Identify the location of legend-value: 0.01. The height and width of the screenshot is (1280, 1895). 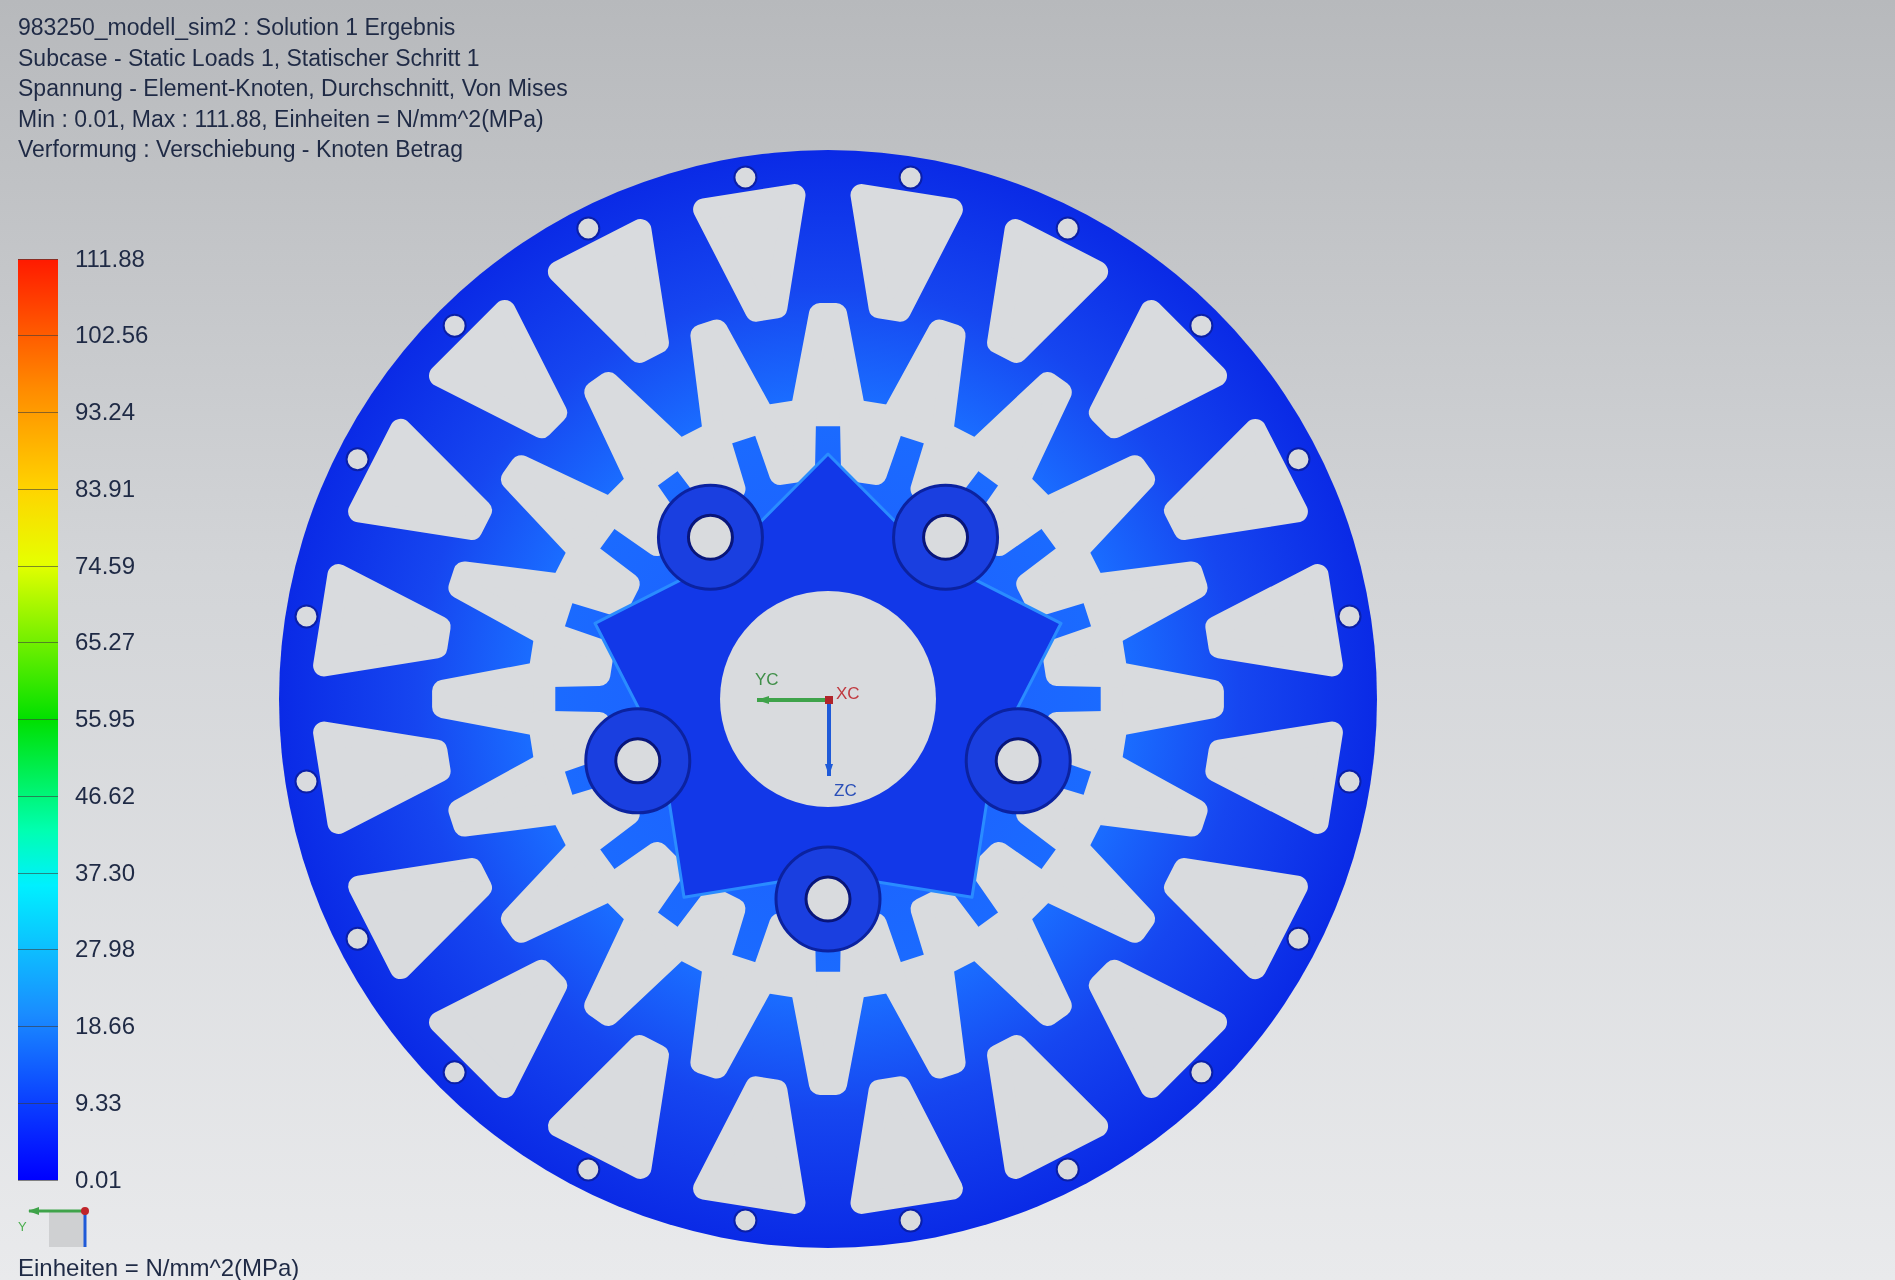
(99, 1179).